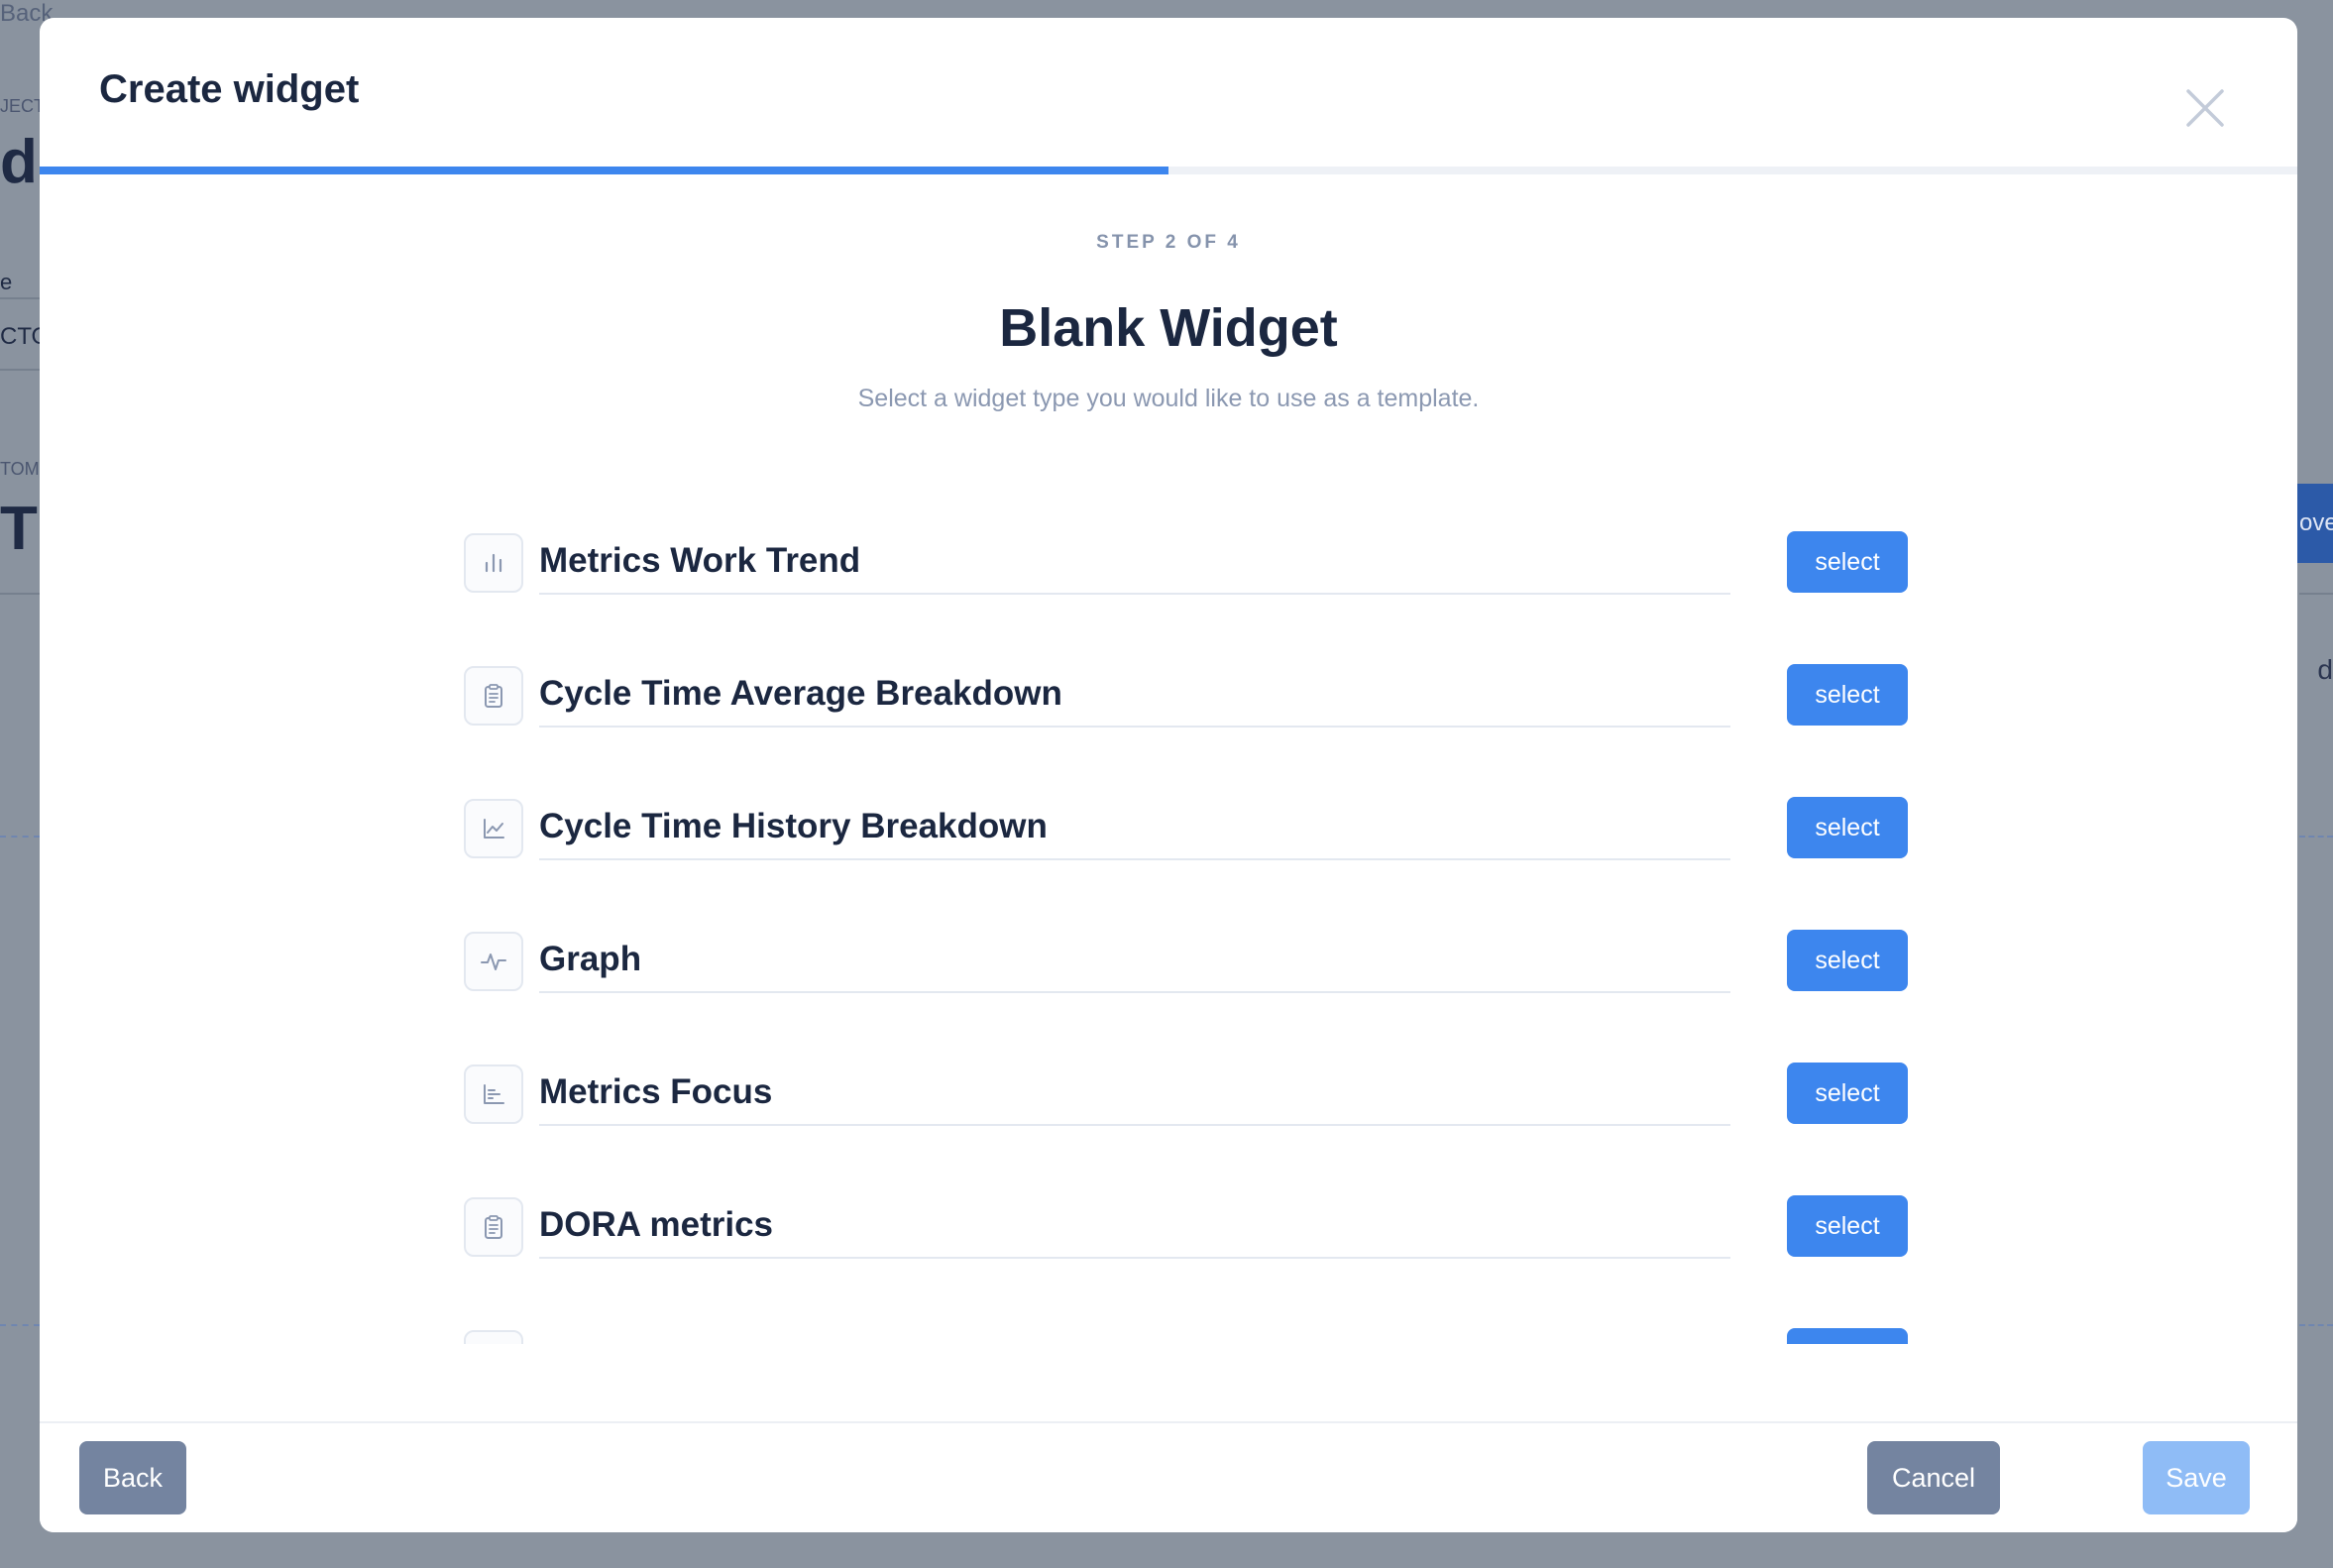 The height and width of the screenshot is (1568, 2333). Describe the element at coordinates (1168, 242) in the screenshot. I see `step-indicator: STEP 2 OF 4` at that location.